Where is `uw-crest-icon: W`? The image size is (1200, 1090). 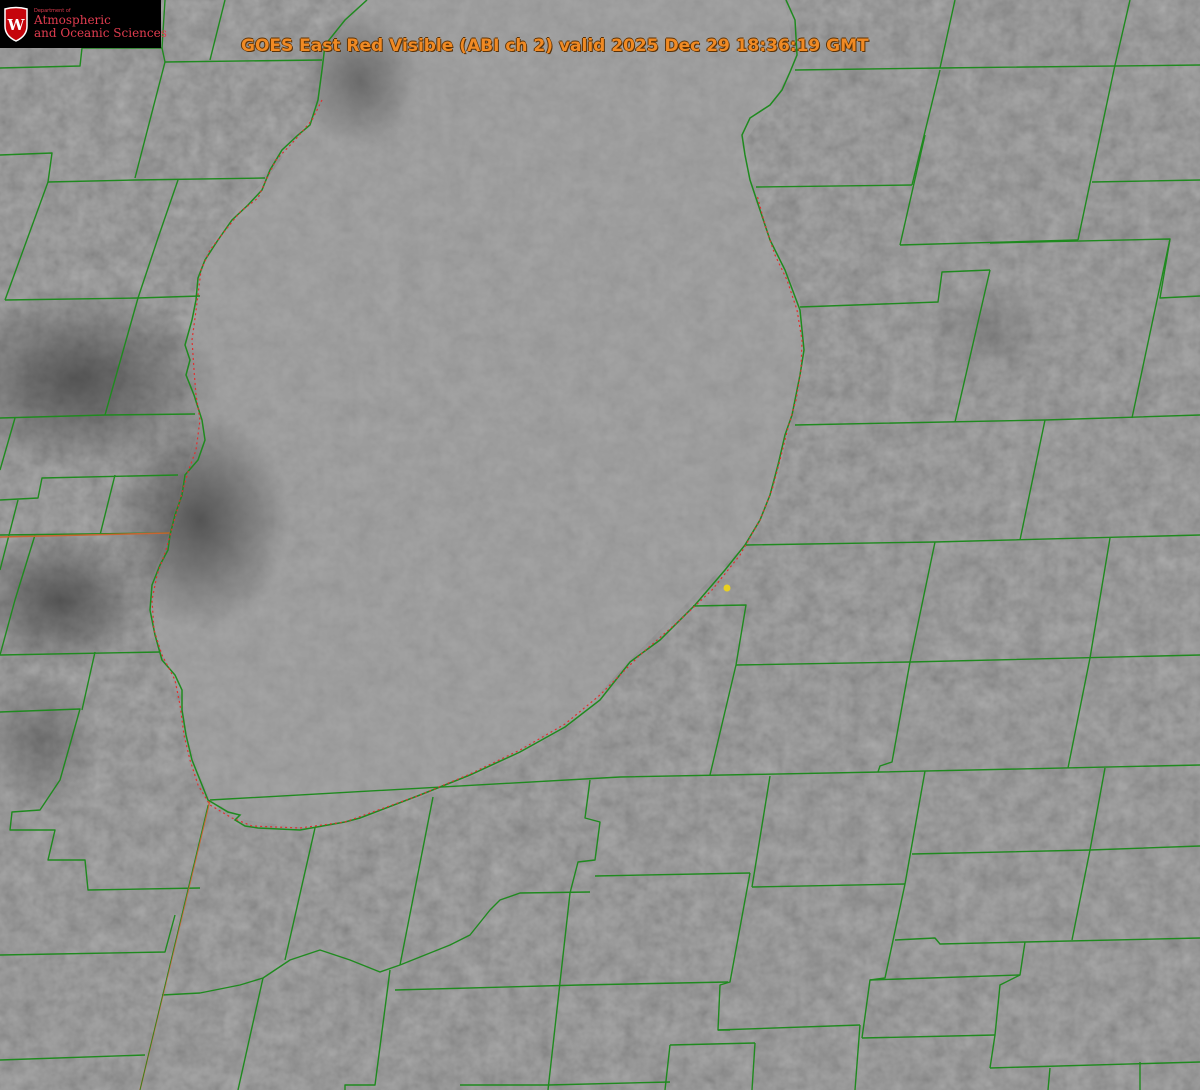 uw-crest-icon: W is located at coordinates (16, 24).